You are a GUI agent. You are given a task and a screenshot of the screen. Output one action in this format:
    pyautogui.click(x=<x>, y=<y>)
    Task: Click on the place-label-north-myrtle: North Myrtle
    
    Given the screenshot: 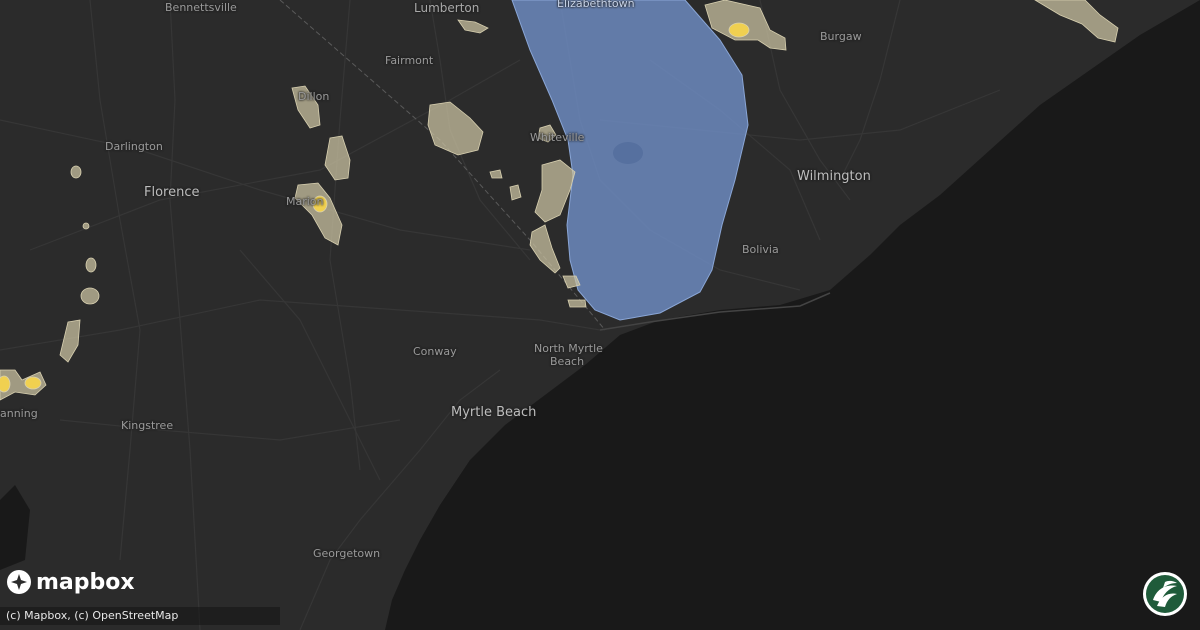 What is the action you would take?
    pyautogui.click(x=568, y=348)
    